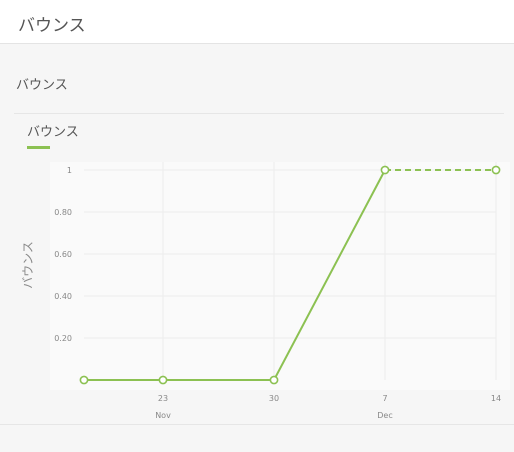 The width and height of the screenshot is (514, 452). I want to click on y-tick-label: 0.40, so click(63, 296).